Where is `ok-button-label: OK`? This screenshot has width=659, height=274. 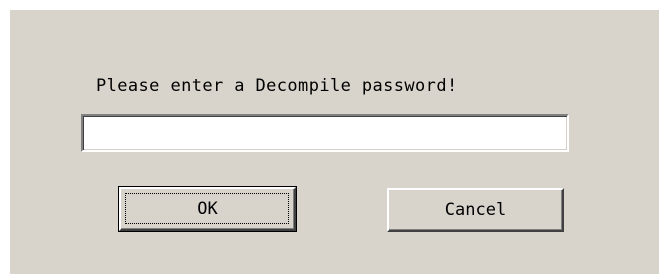
ok-button-label: OK is located at coordinates (207, 209).